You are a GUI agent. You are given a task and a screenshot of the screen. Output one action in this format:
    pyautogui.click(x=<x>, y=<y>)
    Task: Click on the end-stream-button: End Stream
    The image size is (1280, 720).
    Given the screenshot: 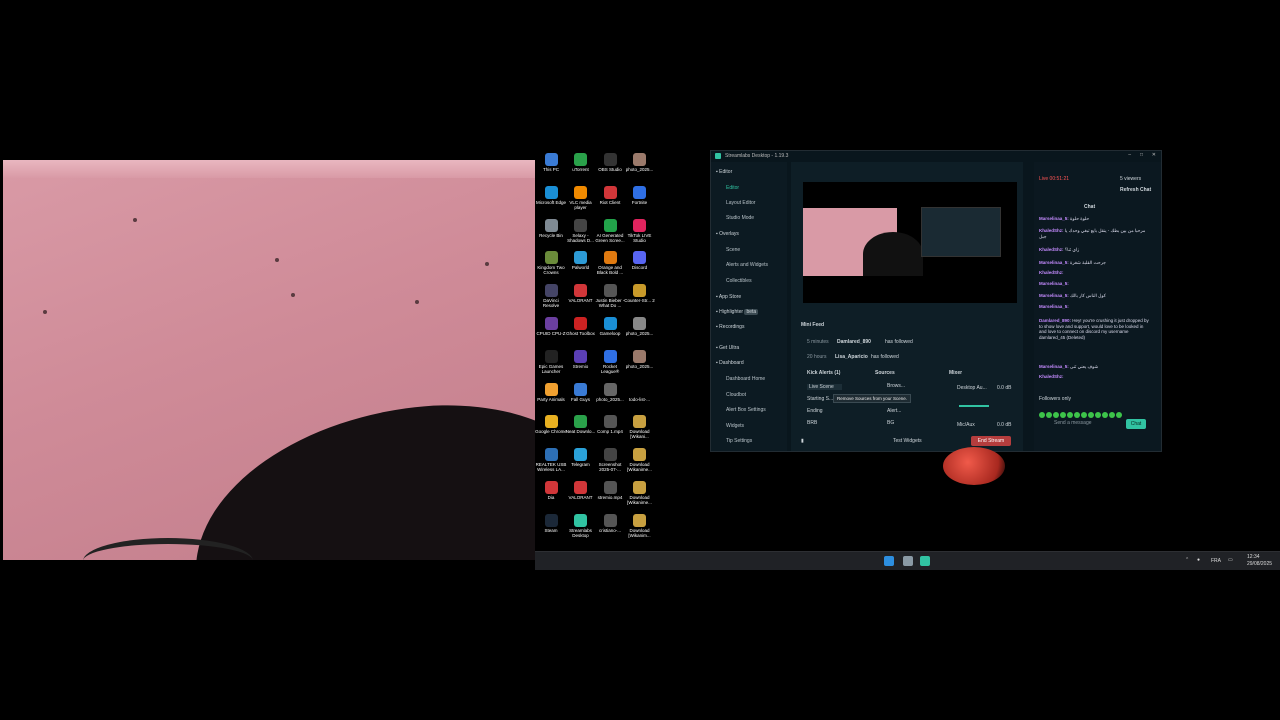 What is the action you would take?
    pyautogui.click(x=991, y=441)
    